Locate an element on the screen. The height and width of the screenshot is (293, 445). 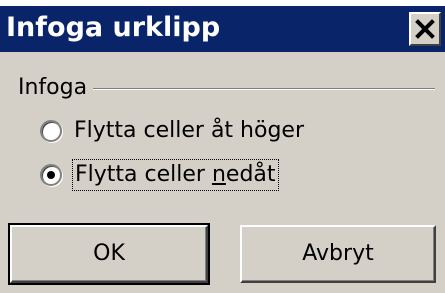
window-title: Infoga urklipp is located at coordinates (113, 27).